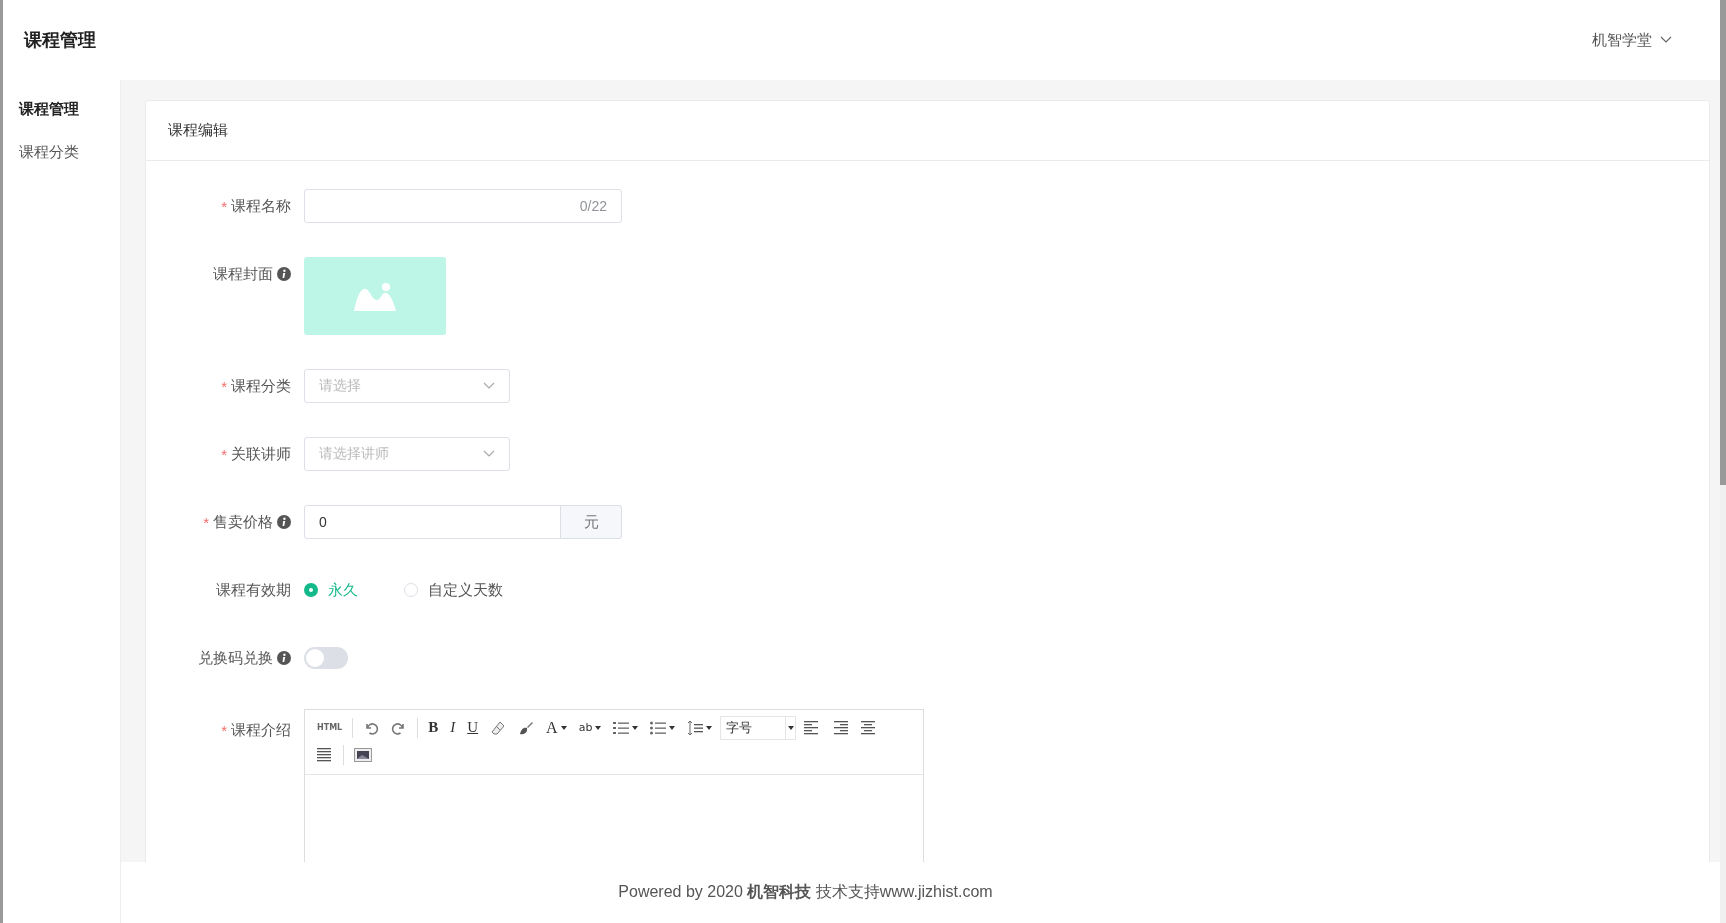 The image size is (1726, 923). Describe the element at coordinates (261, 730) in the screenshot. I see `field-label: 课程介绍` at that location.